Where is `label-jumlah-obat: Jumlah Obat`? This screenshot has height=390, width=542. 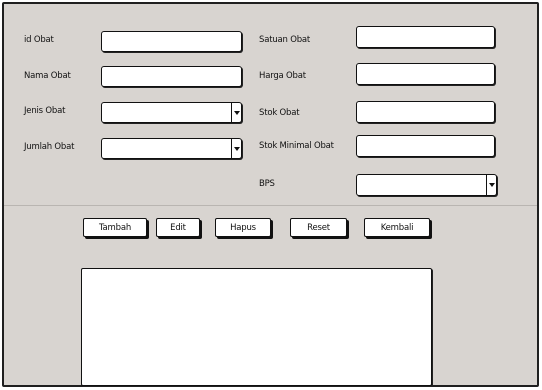 label-jumlah-obat: Jumlah Obat is located at coordinates (49, 147).